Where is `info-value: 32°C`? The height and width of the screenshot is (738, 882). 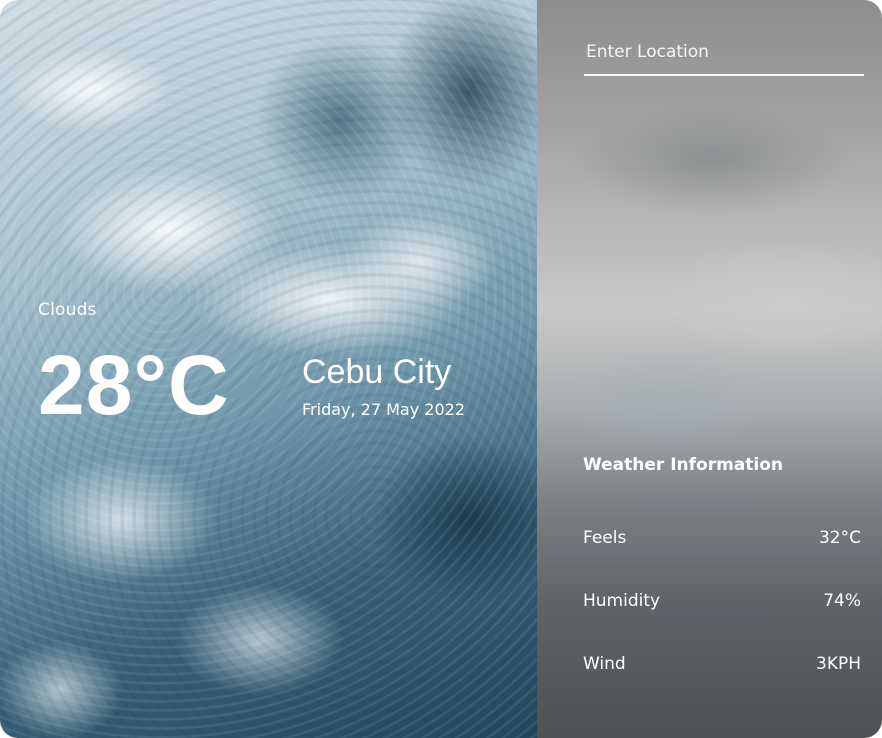
info-value: 32°C is located at coordinates (839, 538).